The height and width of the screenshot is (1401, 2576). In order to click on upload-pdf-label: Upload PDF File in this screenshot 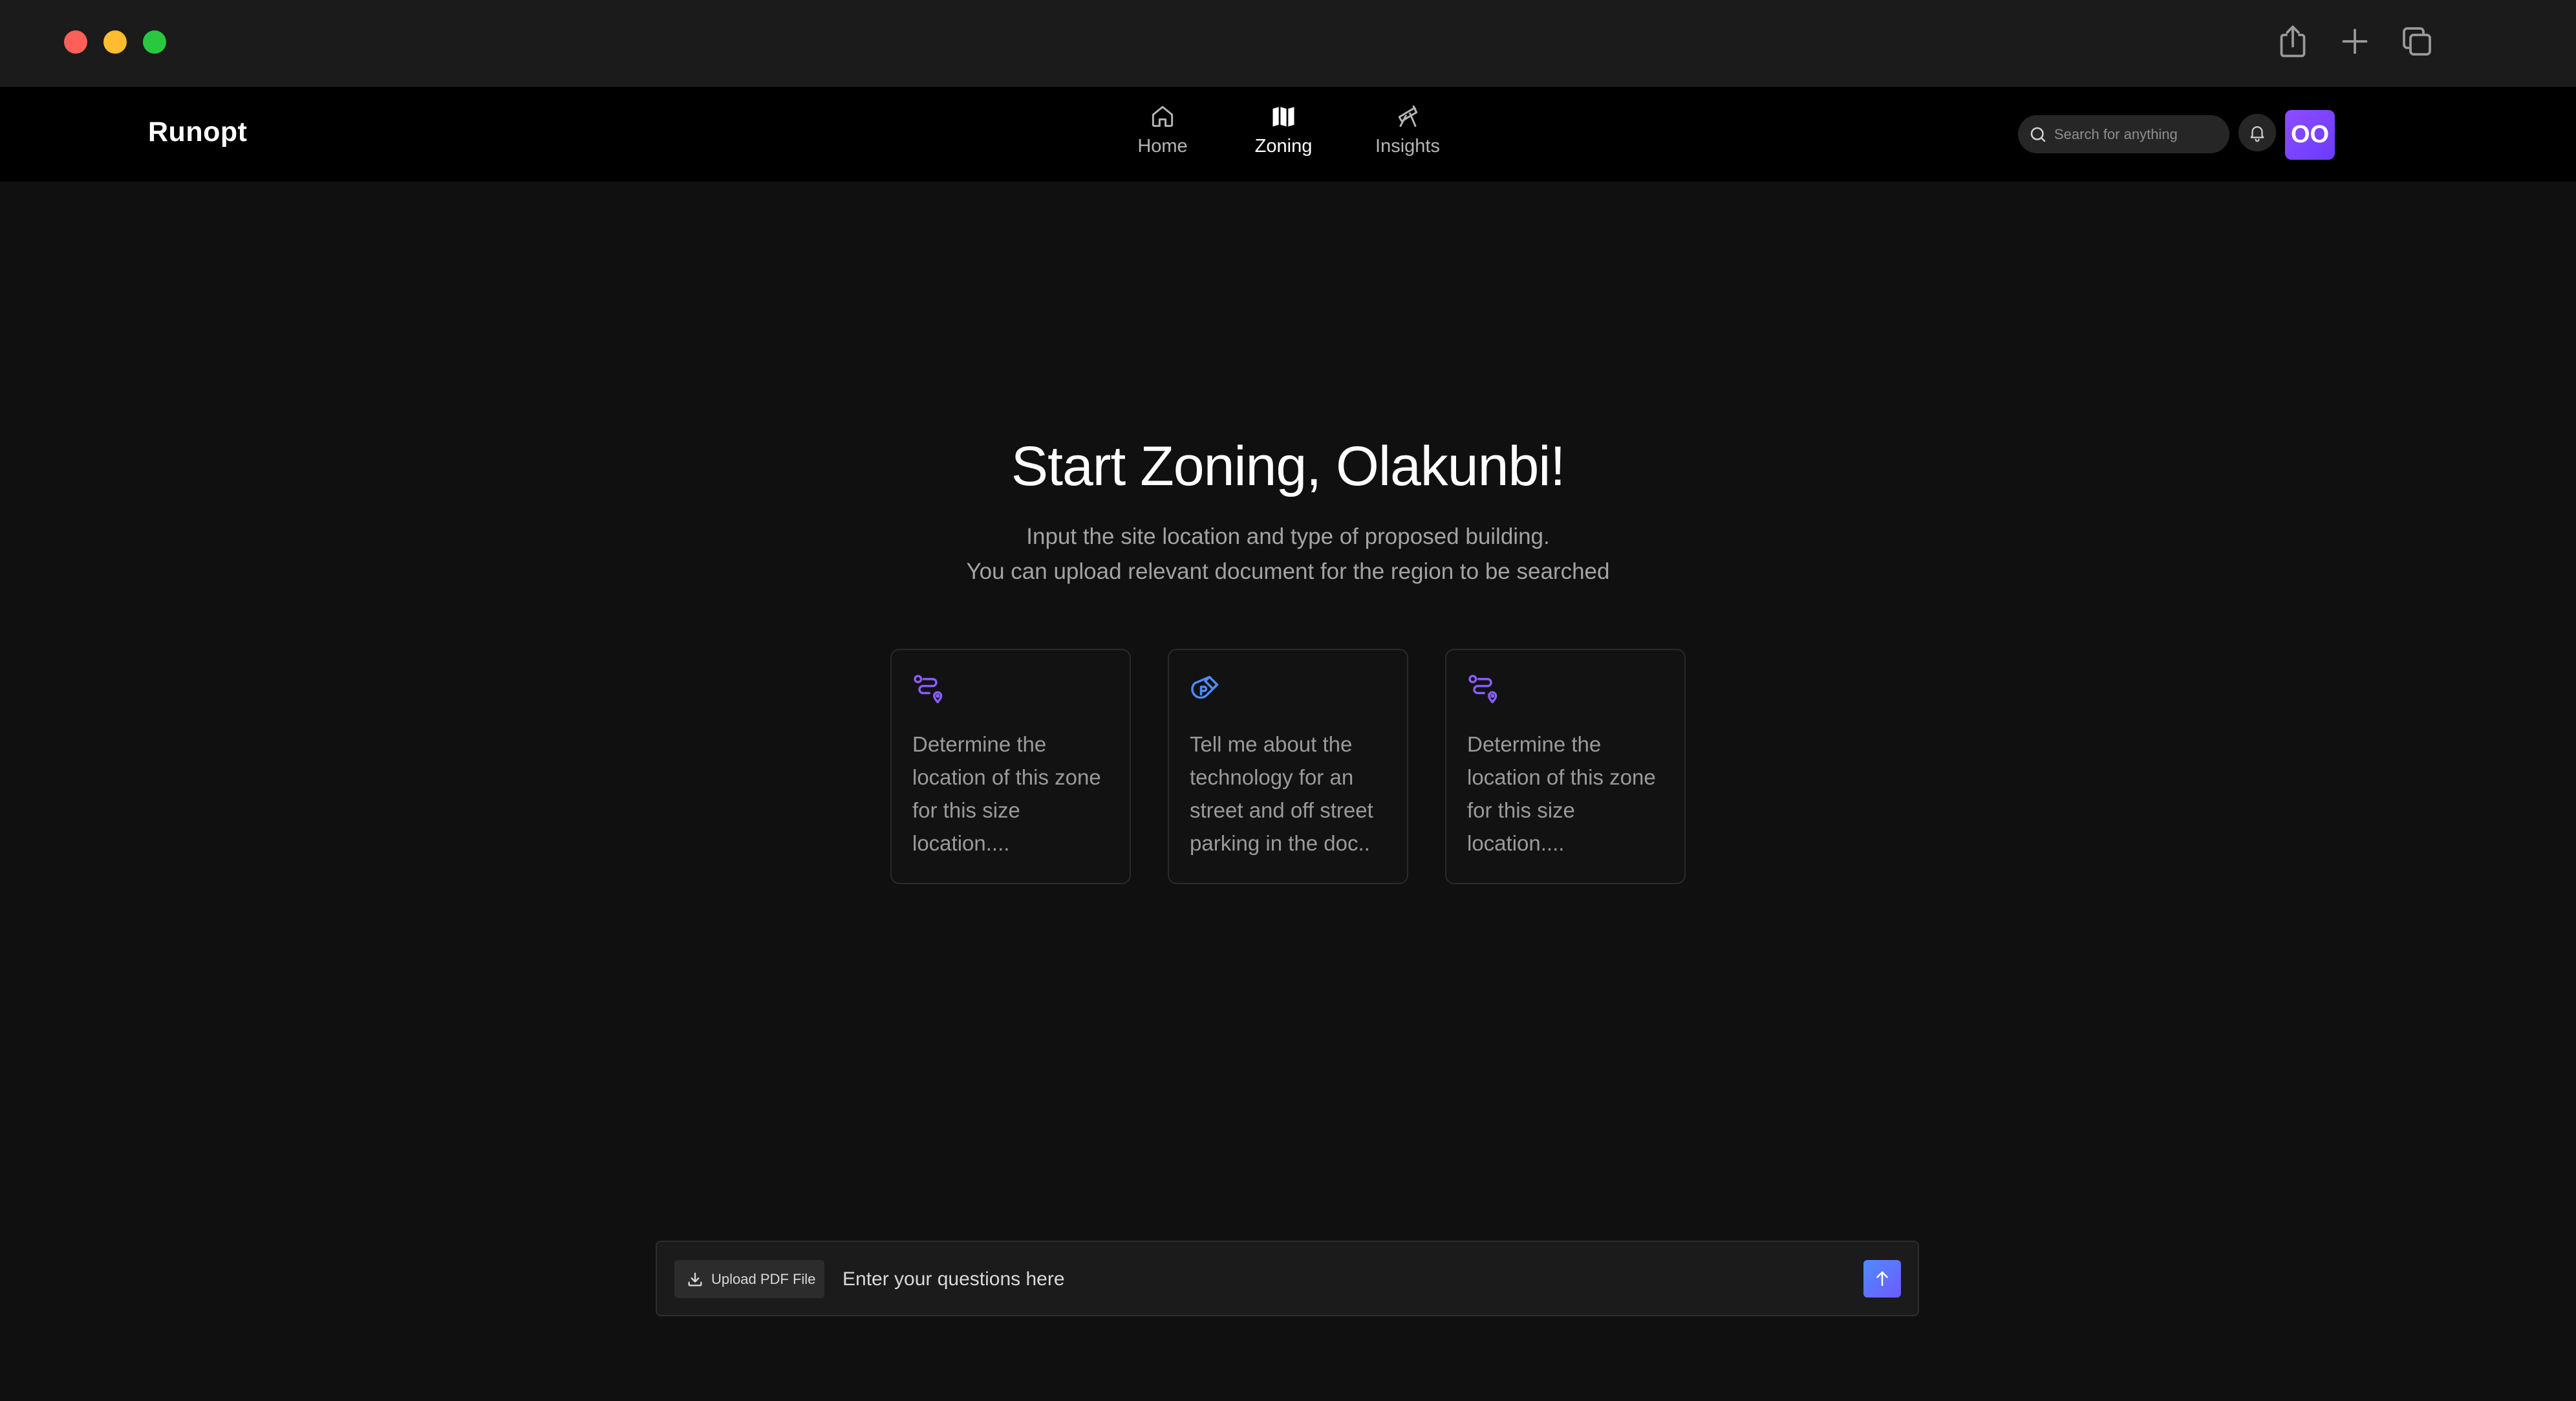, I will do `click(763, 1279)`.